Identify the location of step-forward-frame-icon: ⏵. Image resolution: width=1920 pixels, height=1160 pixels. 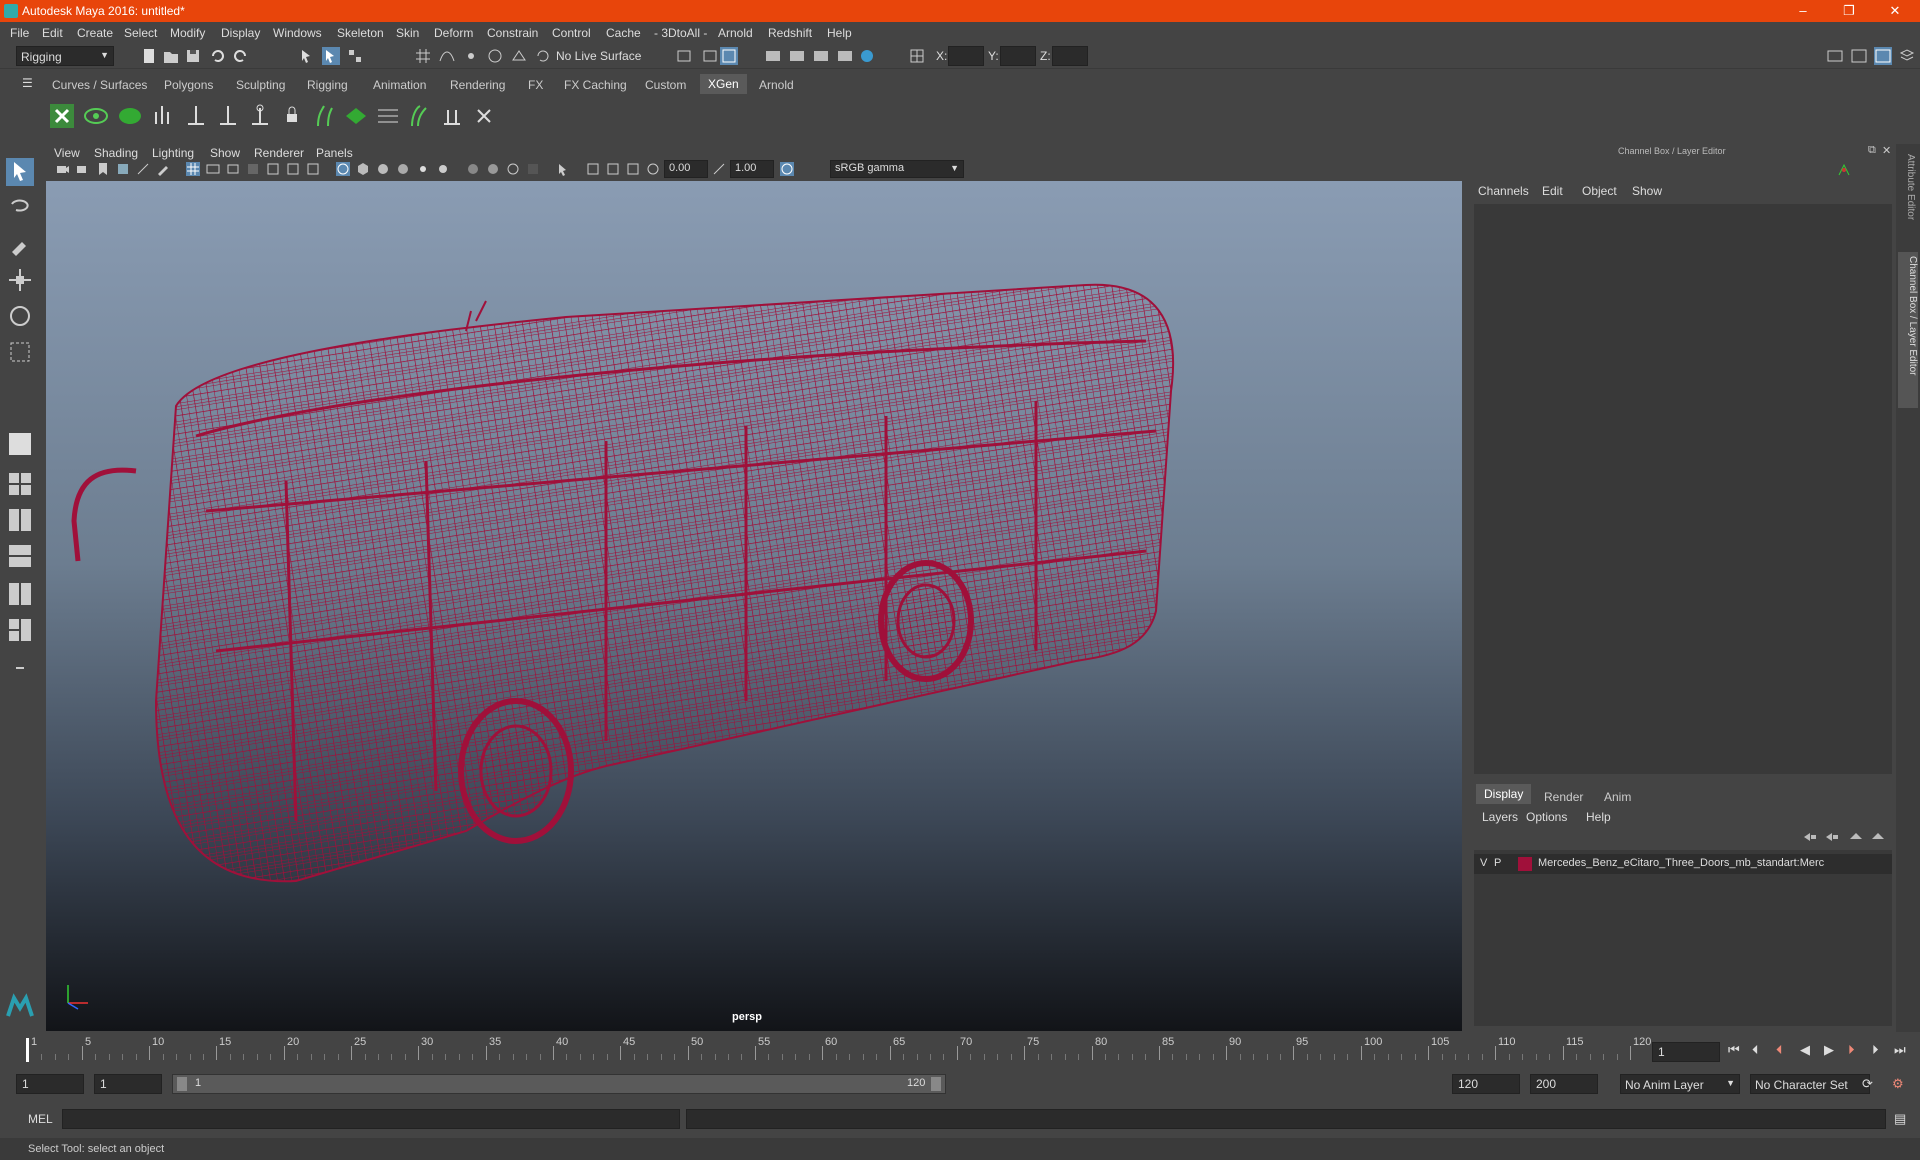
(1851, 1050).